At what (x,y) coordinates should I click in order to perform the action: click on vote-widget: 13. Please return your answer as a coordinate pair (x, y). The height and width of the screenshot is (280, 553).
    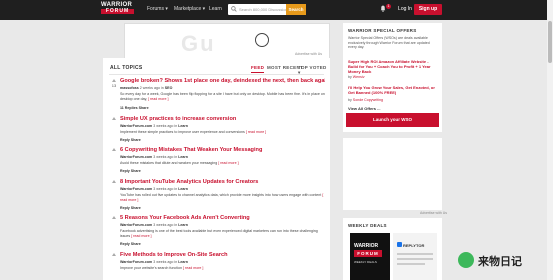
    Looking at the image, I should click on (114, 83).